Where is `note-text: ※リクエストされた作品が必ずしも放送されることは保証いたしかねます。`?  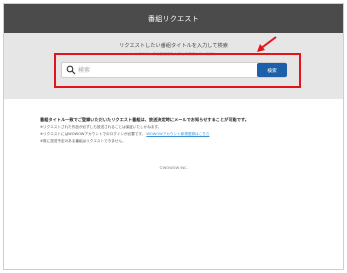
note-text: ※リクエストされた作品が必ずしも放送されることは保証いたしかねます。 is located at coordinates (101, 127).